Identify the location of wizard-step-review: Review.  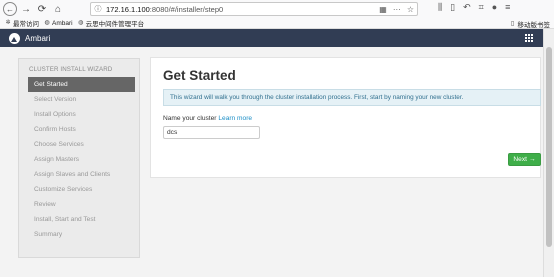
(45, 204).